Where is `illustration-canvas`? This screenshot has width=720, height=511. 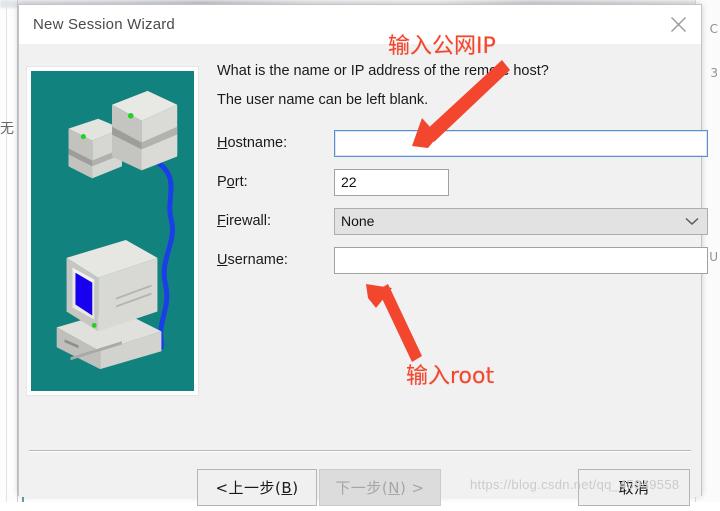
illustration-canvas is located at coordinates (112, 231).